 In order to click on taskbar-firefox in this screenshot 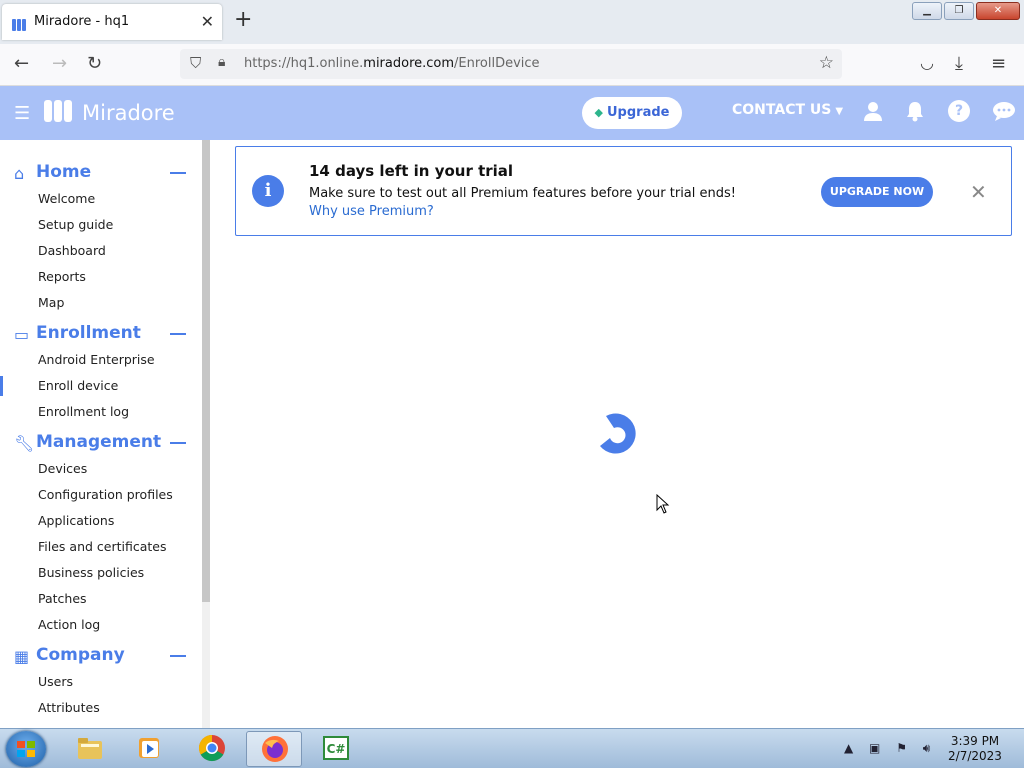, I will do `click(274, 749)`.